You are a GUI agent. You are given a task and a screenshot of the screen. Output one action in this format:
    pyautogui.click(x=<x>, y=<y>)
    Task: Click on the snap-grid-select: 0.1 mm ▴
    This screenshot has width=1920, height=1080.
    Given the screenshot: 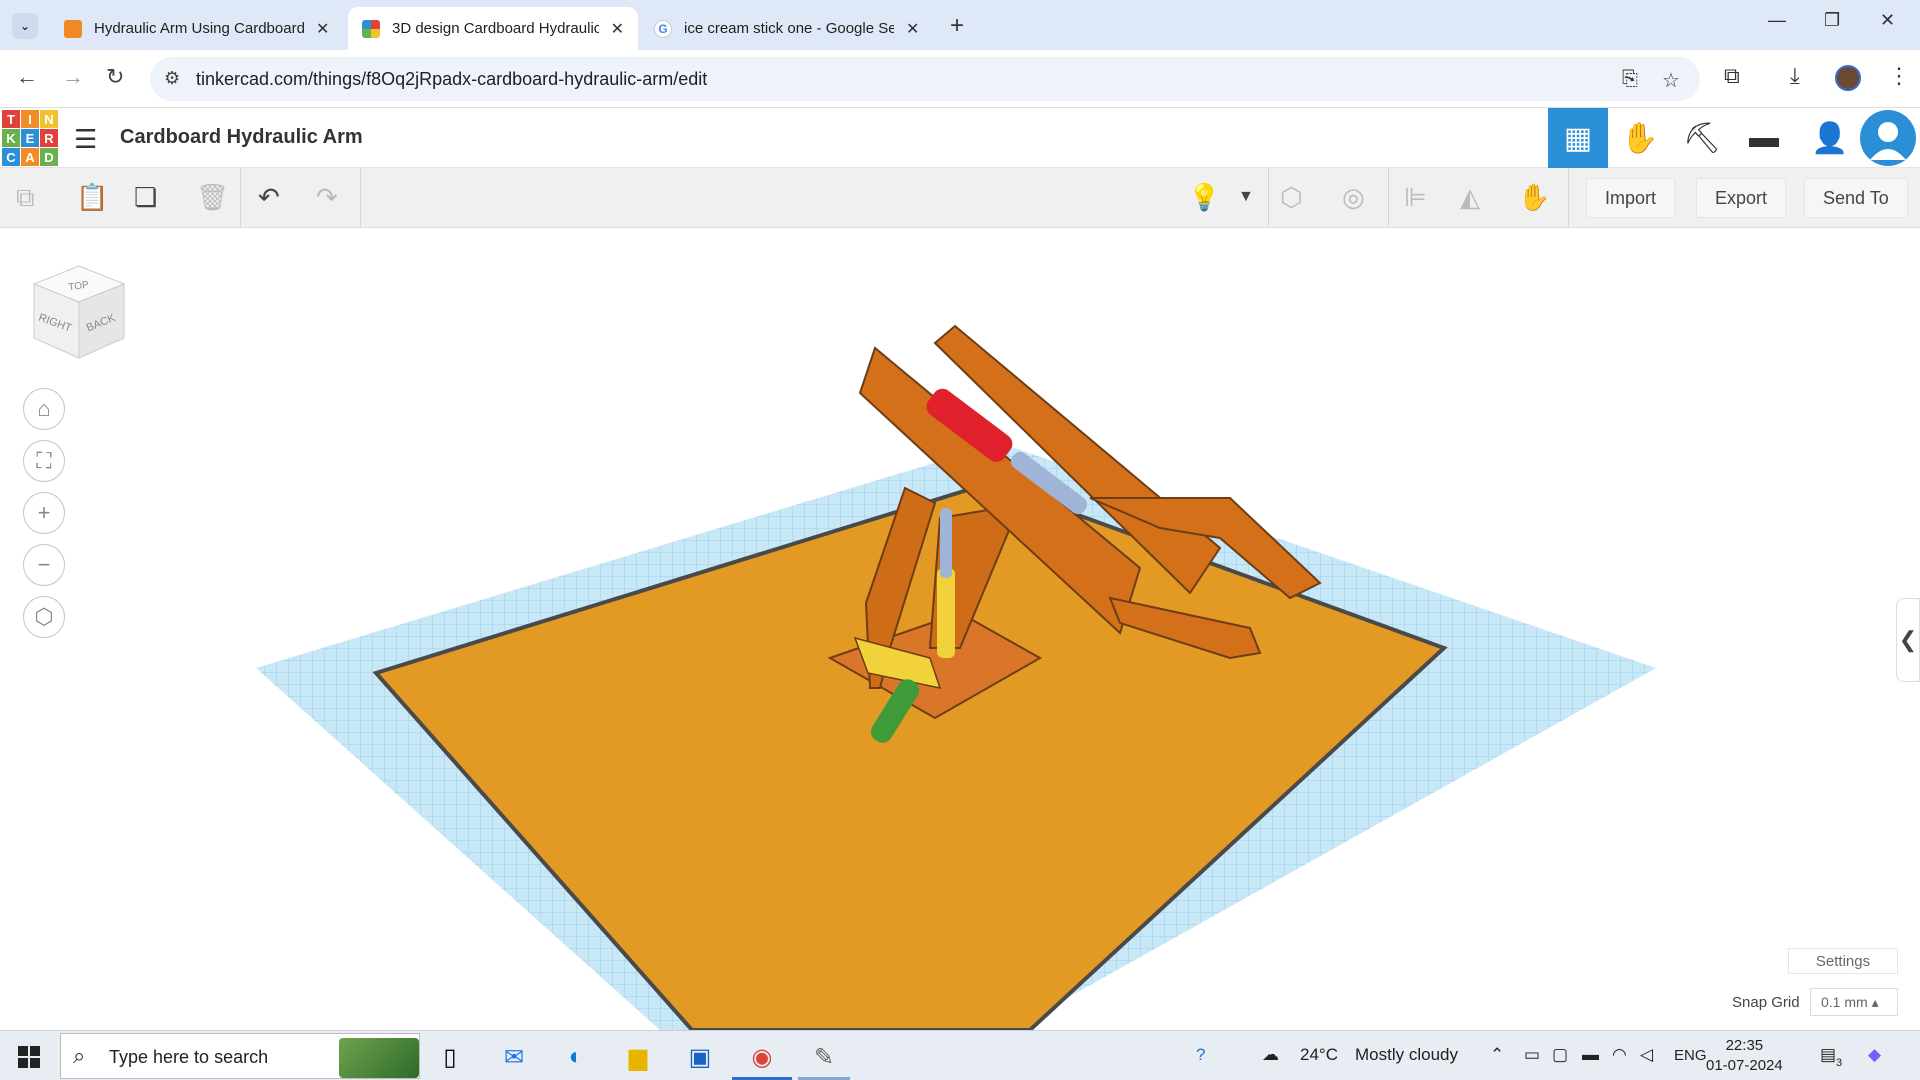 What is the action you would take?
    pyautogui.click(x=1854, y=1002)
    